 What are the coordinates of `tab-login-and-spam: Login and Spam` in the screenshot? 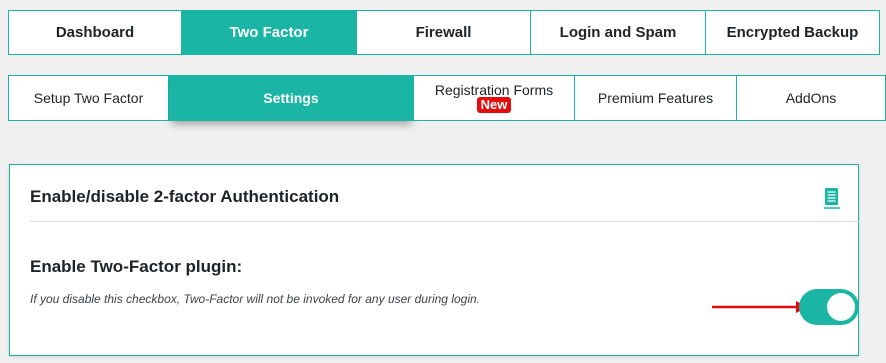 It's located at (618, 32).